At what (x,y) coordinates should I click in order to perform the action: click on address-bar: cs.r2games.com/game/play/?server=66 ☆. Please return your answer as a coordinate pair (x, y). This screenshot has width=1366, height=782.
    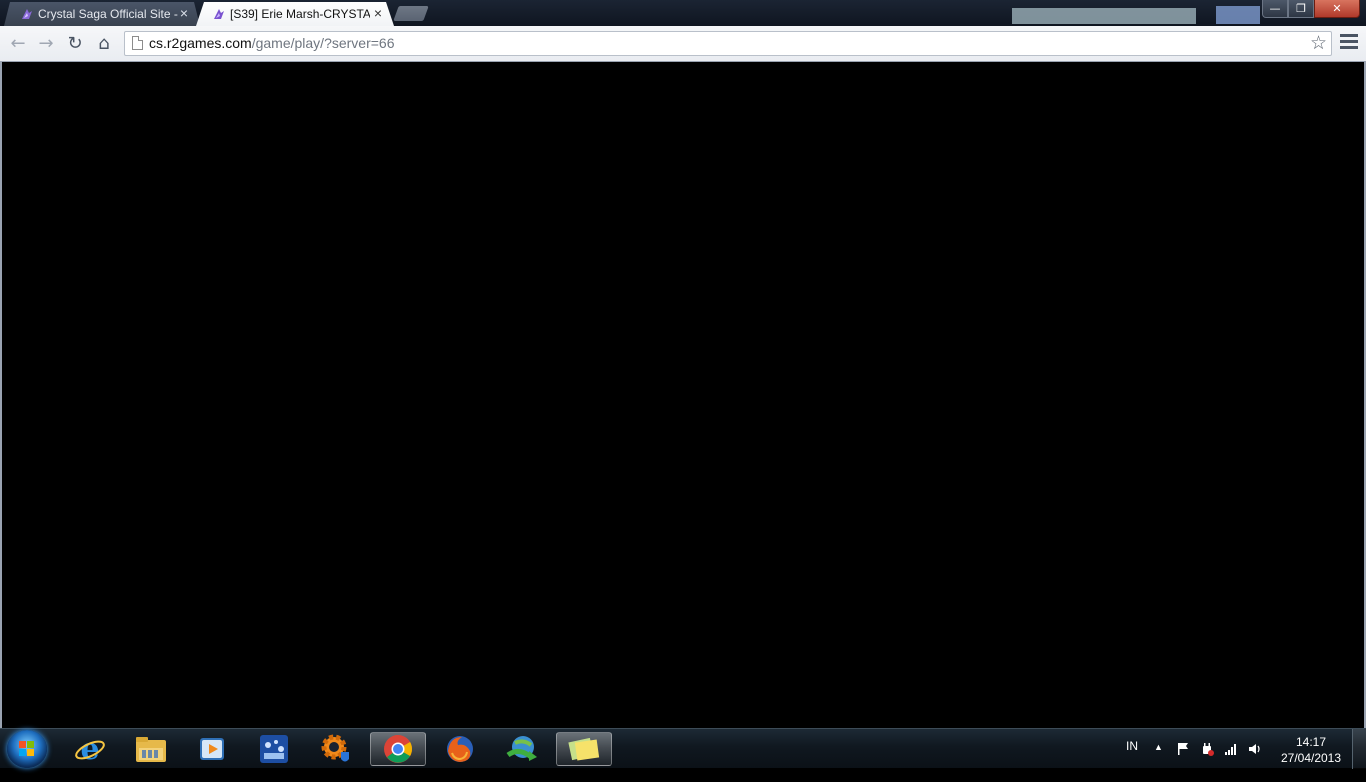
    Looking at the image, I should click on (728, 43).